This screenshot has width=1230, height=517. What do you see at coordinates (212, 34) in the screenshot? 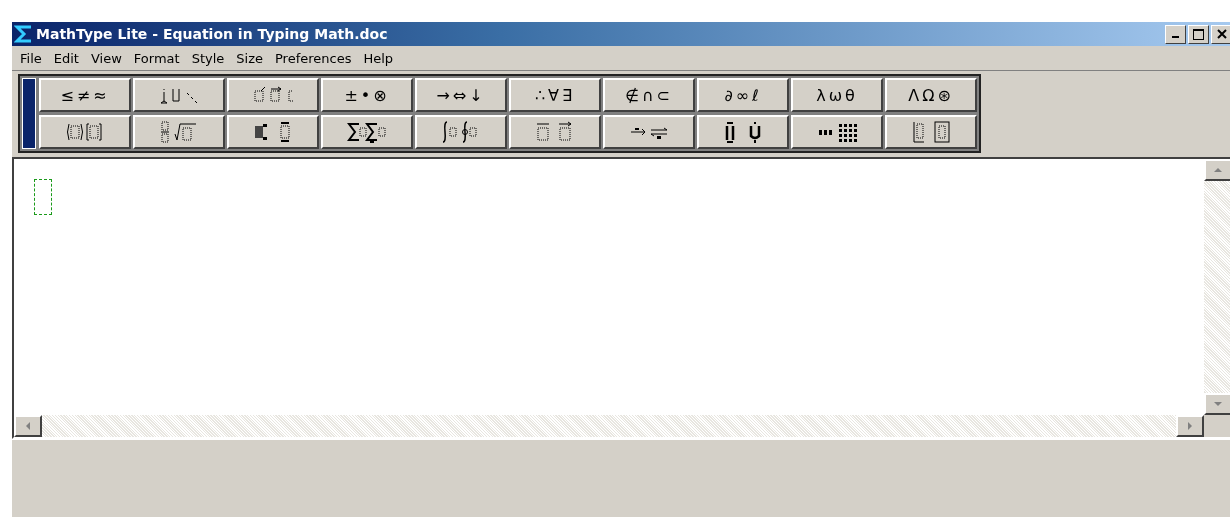
I see `window-title: MathType Lite - Equation in Typing Math.doc` at bounding box center [212, 34].